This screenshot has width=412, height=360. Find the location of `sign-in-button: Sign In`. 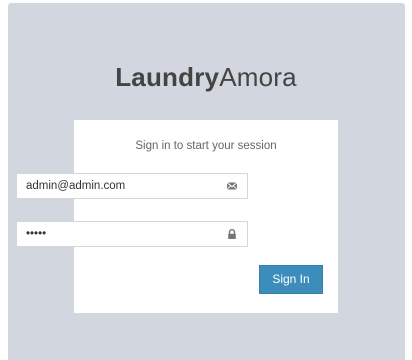

sign-in-button: Sign In is located at coordinates (291, 279).